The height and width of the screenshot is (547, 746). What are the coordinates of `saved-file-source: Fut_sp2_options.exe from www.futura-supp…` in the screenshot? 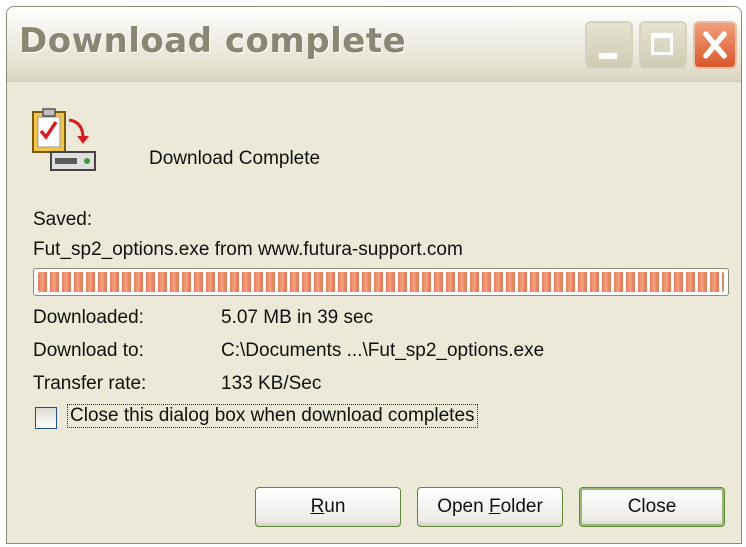 It's located at (248, 249).